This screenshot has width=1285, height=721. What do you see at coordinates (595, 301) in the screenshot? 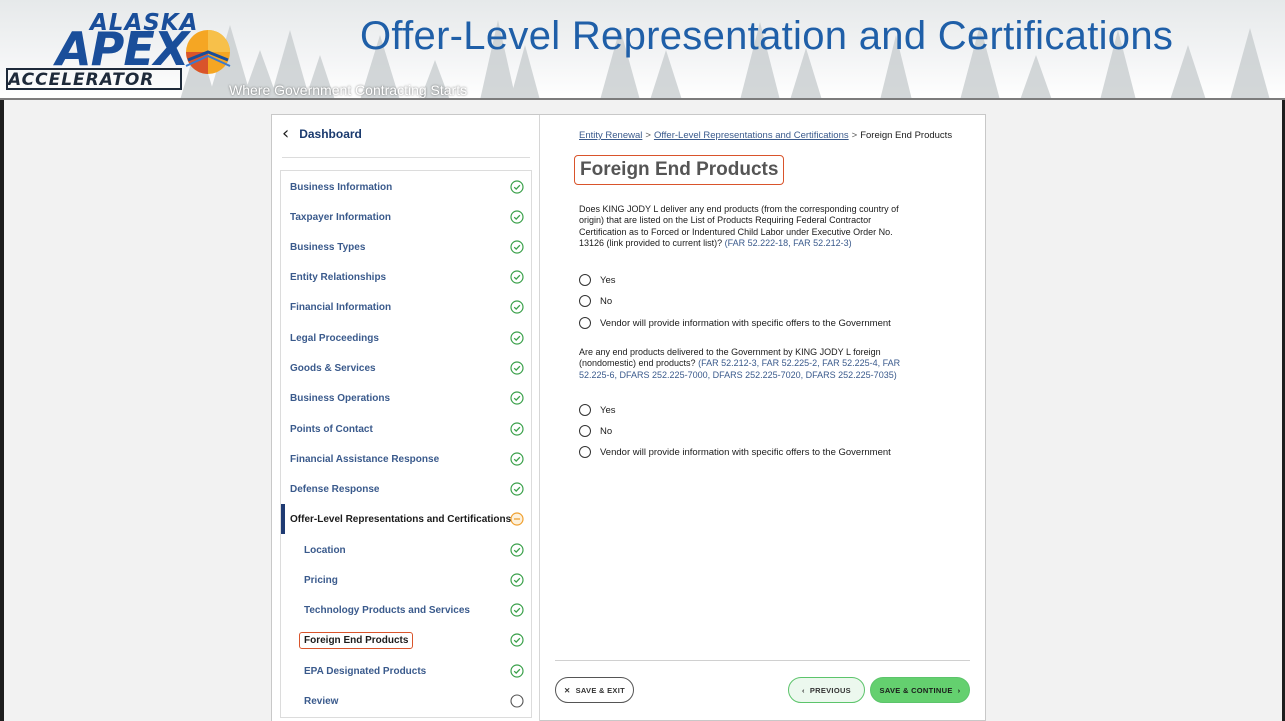
I see `q1-option-no: No` at bounding box center [595, 301].